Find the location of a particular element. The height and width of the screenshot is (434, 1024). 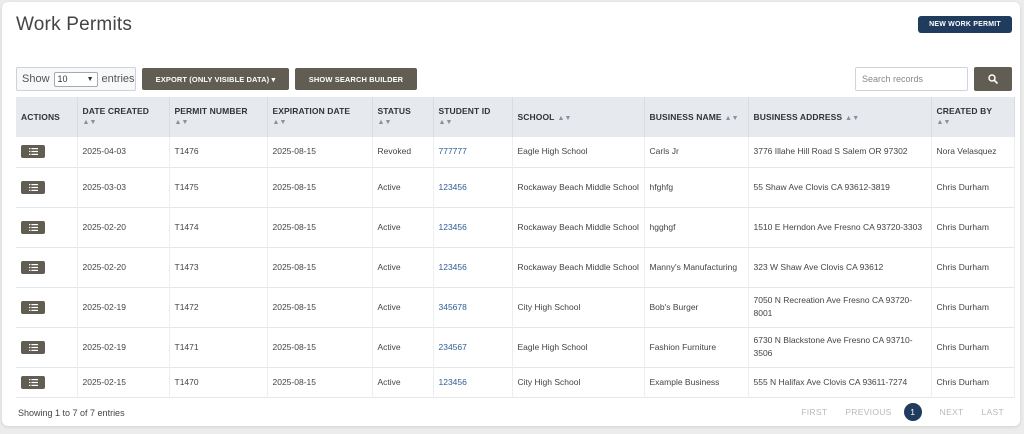

page-length-control: Show 10 ▼ entries is located at coordinates (76, 79).